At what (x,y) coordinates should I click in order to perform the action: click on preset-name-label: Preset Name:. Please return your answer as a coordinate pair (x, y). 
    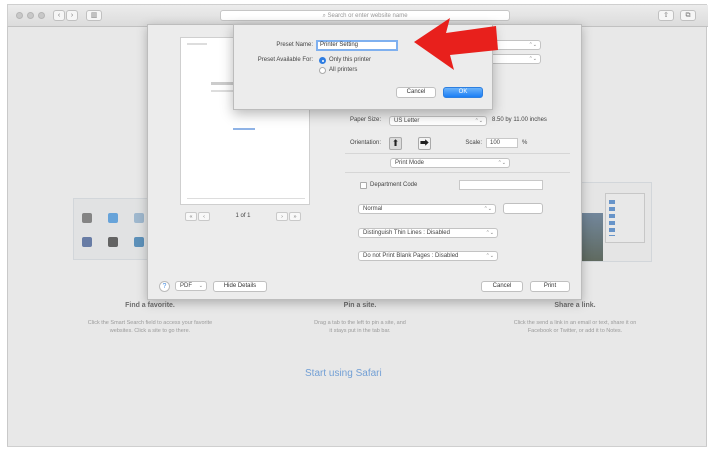
    Looking at the image, I should click on (294, 45).